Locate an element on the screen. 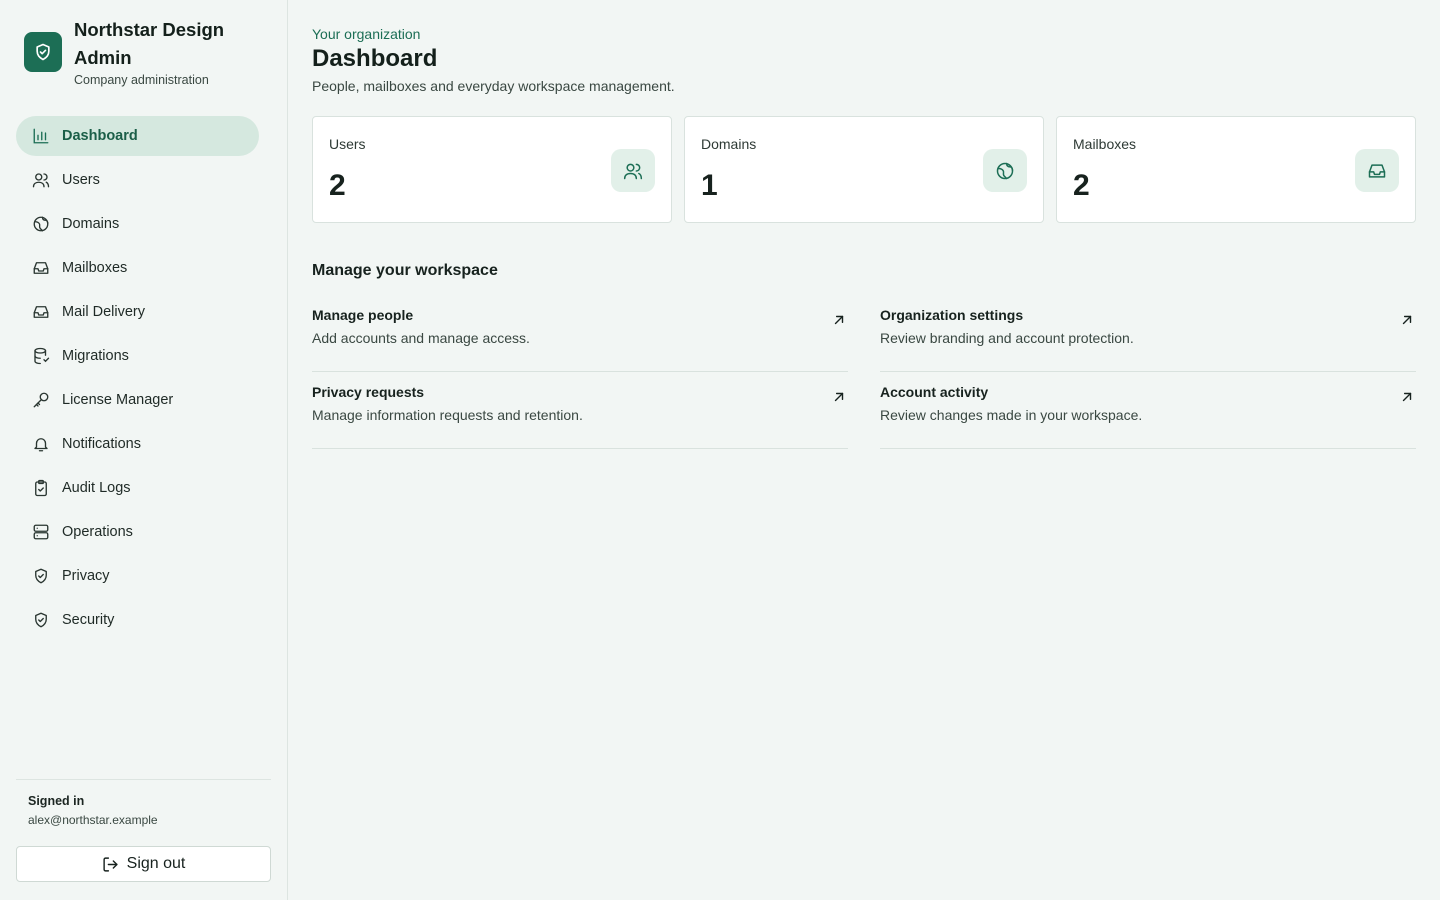 The image size is (1440, 900). stat-card-users: Users 2 is located at coordinates (492, 169).